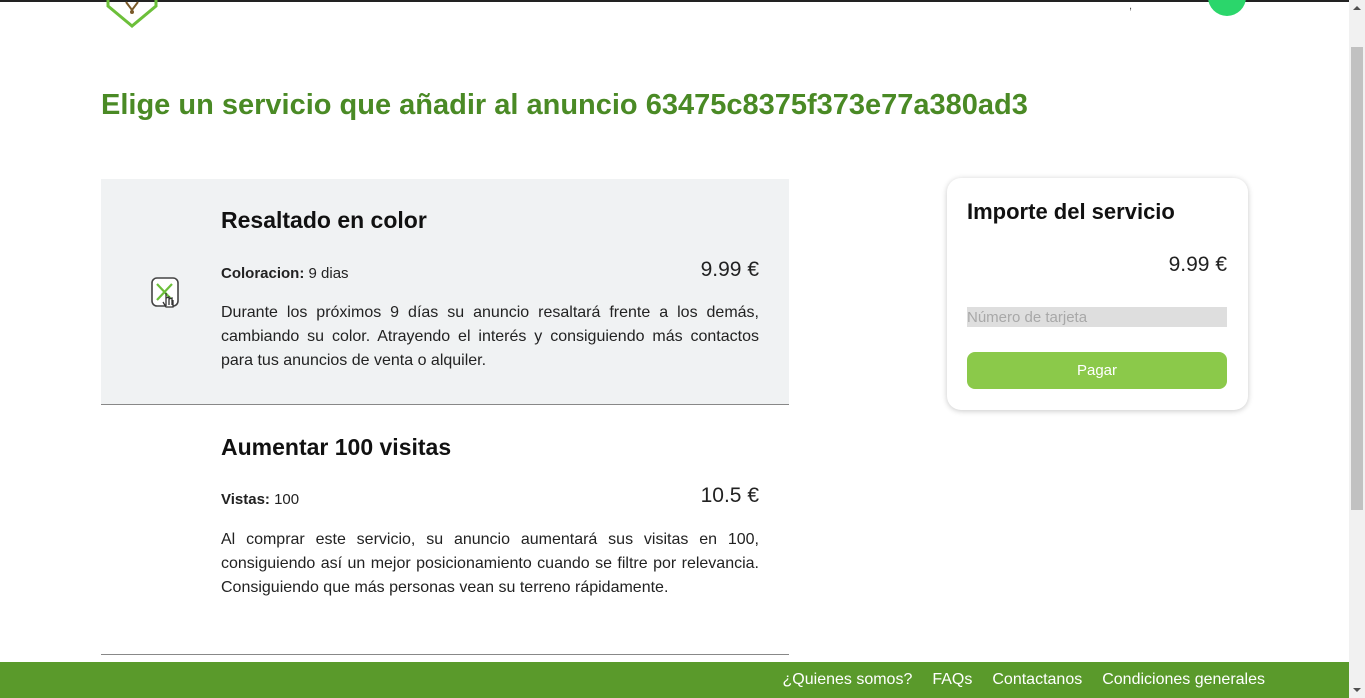  What do you see at coordinates (324, 220) in the screenshot?
I see `service-title: Resaltado en color` at bounding box center [324, 220].